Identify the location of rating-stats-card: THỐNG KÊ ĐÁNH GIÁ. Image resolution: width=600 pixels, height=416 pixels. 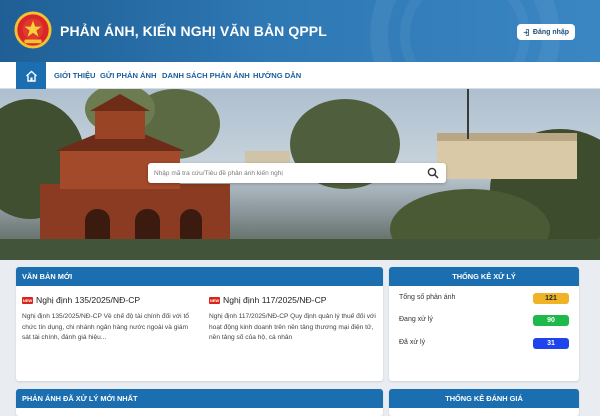
(484, 402).